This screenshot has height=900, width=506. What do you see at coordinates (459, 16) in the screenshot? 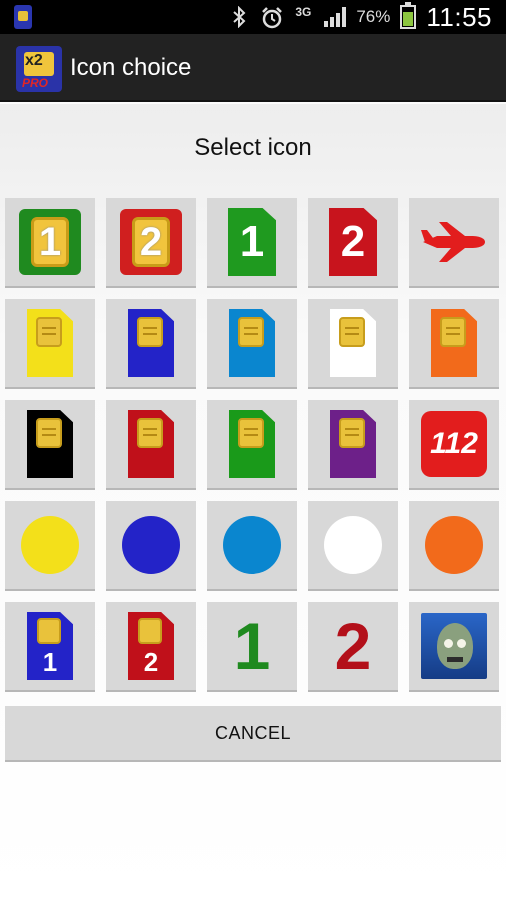
I see `clock-time: 11:55` at bounding box center [459, 16].